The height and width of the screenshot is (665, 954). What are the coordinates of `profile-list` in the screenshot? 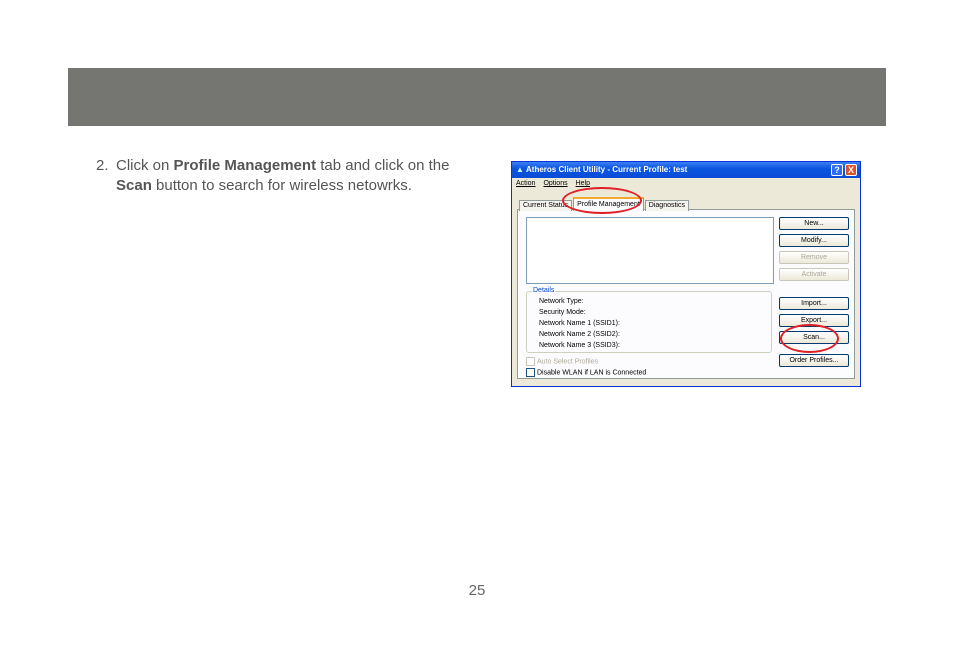 It's located at (650, 250).